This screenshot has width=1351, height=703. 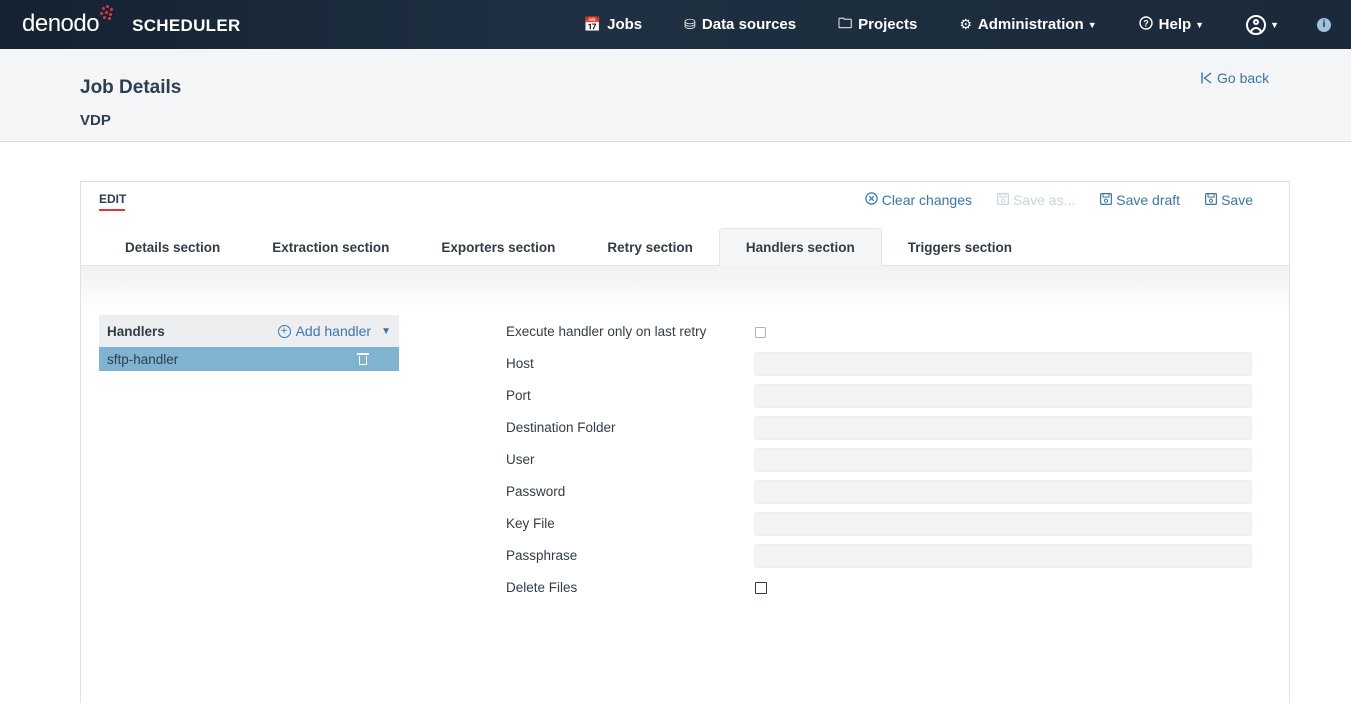 What do you see at coordinates (363, 359) in the screenshot?
I see `trash-icon` at bounding box center [363, 359].